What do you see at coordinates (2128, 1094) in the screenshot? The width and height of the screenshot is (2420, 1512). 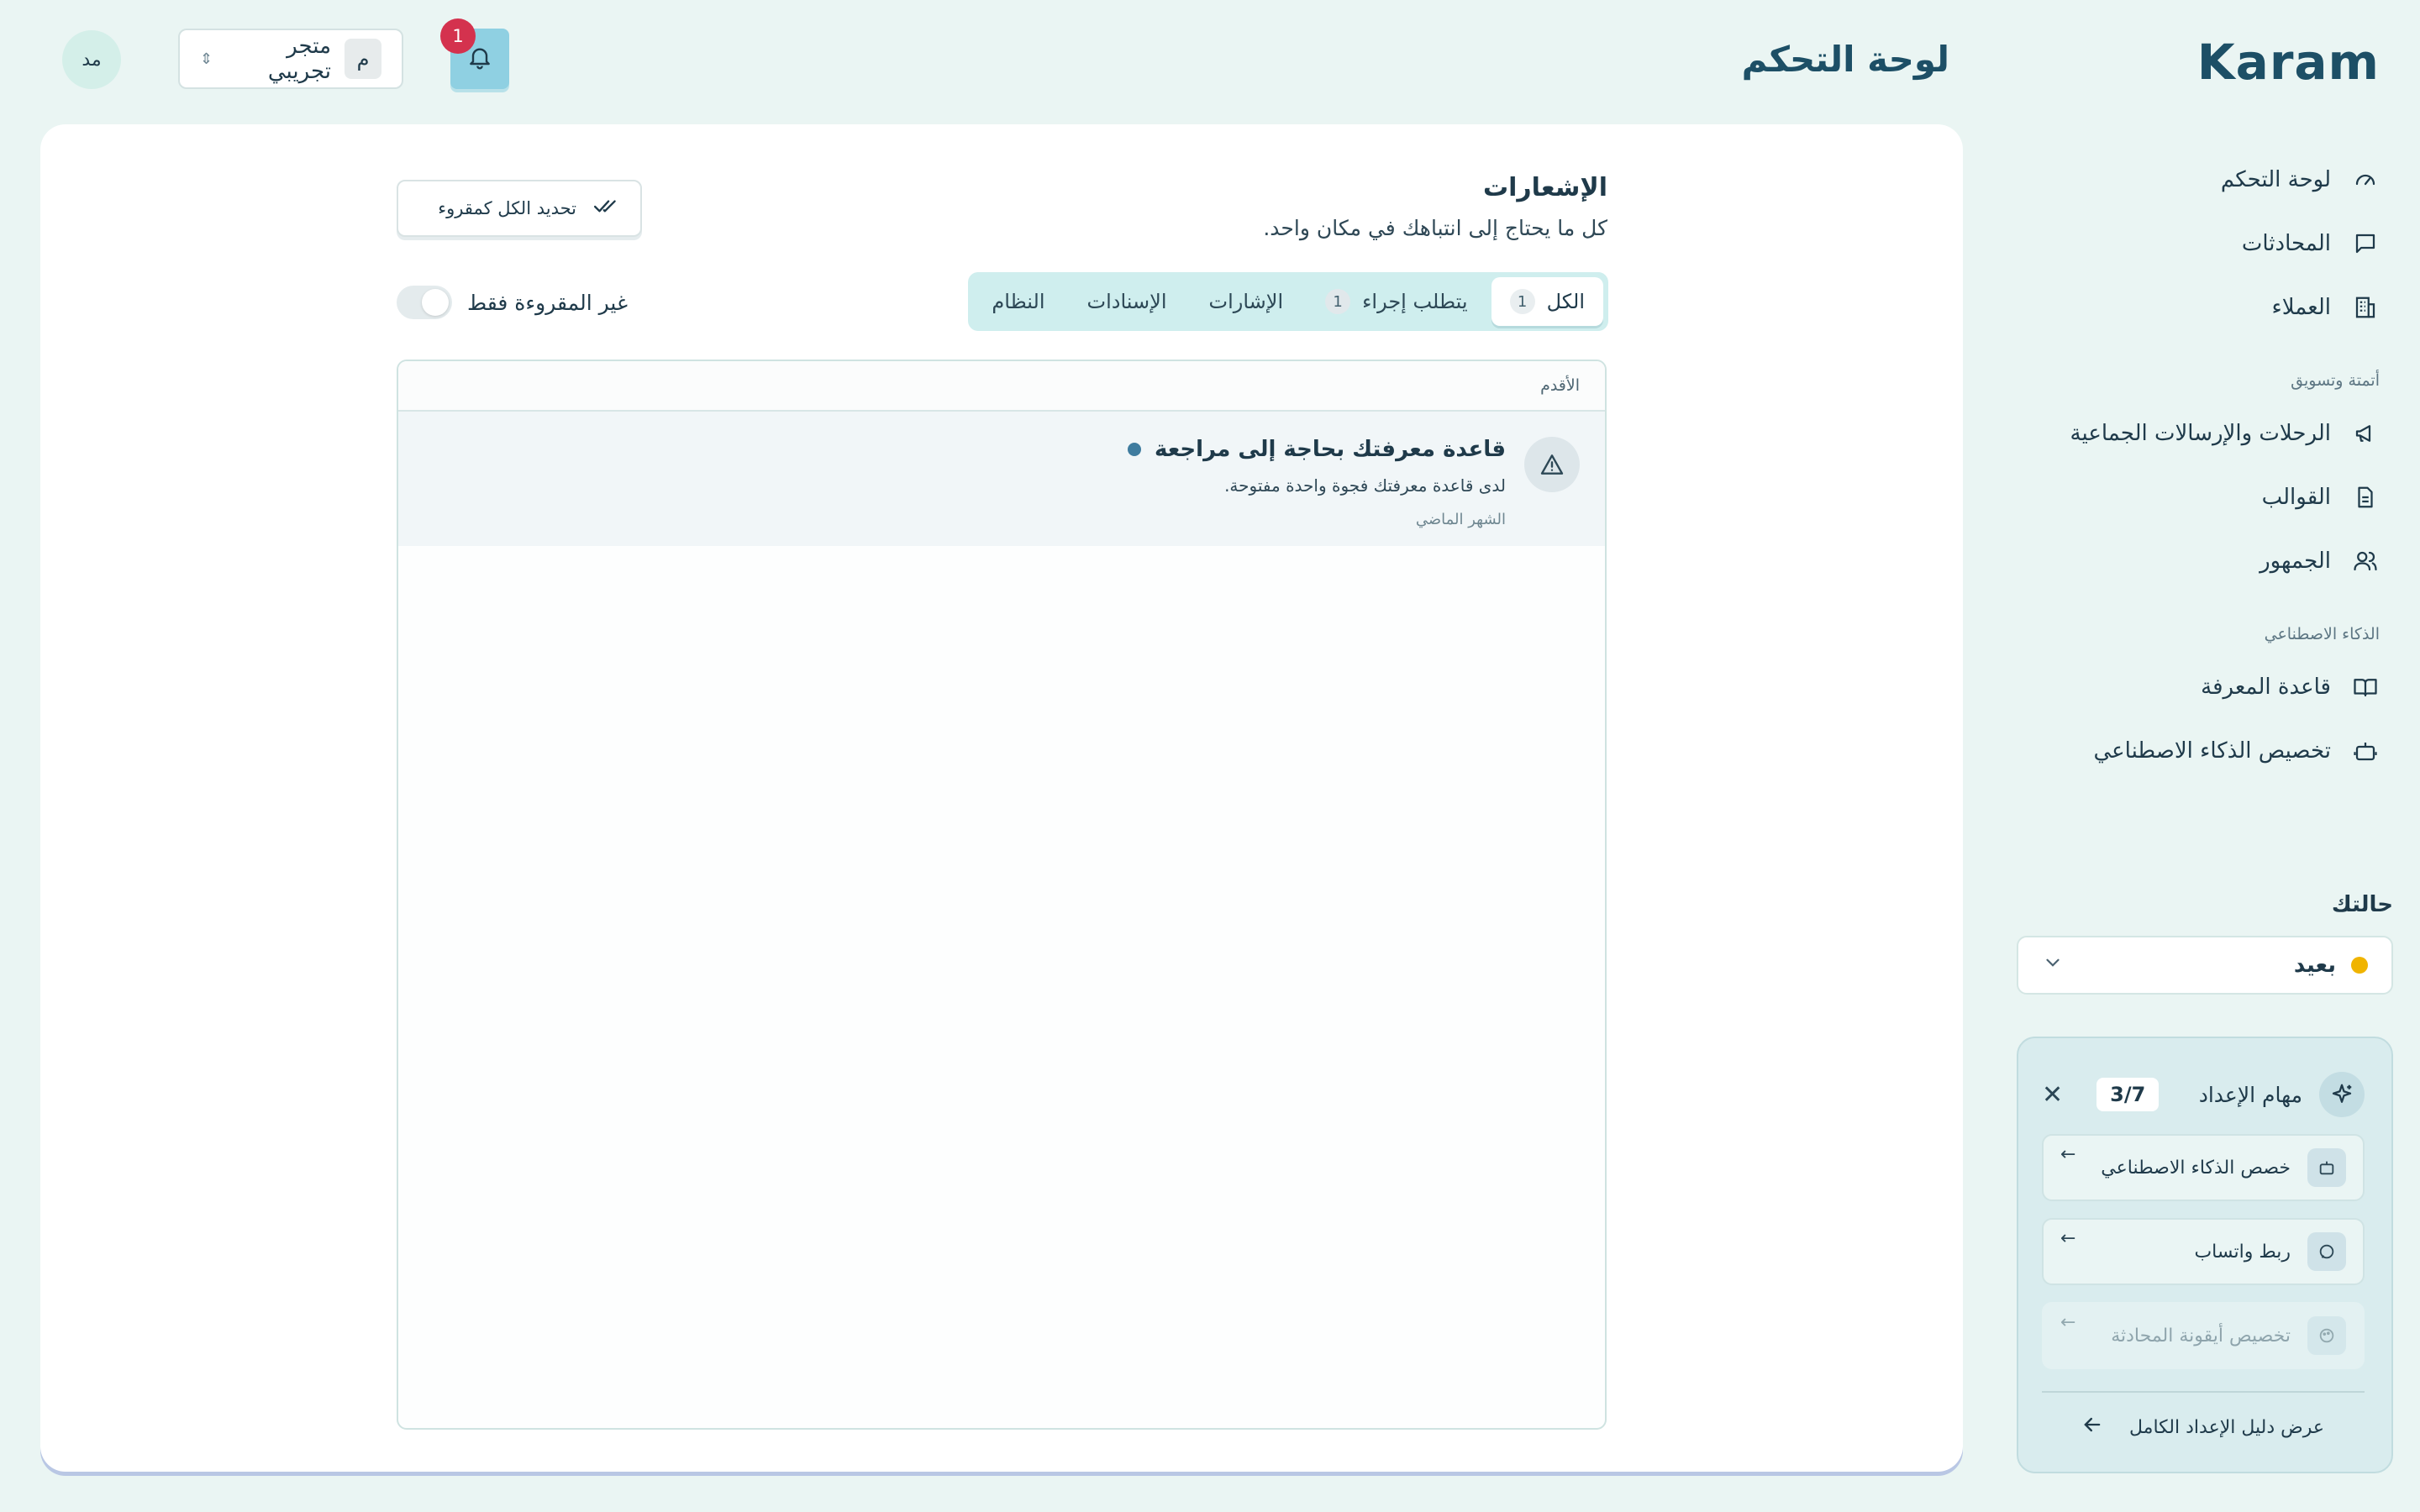 I see `setup-progress-badge: 3/7` at bounding box center [2128, 1094].